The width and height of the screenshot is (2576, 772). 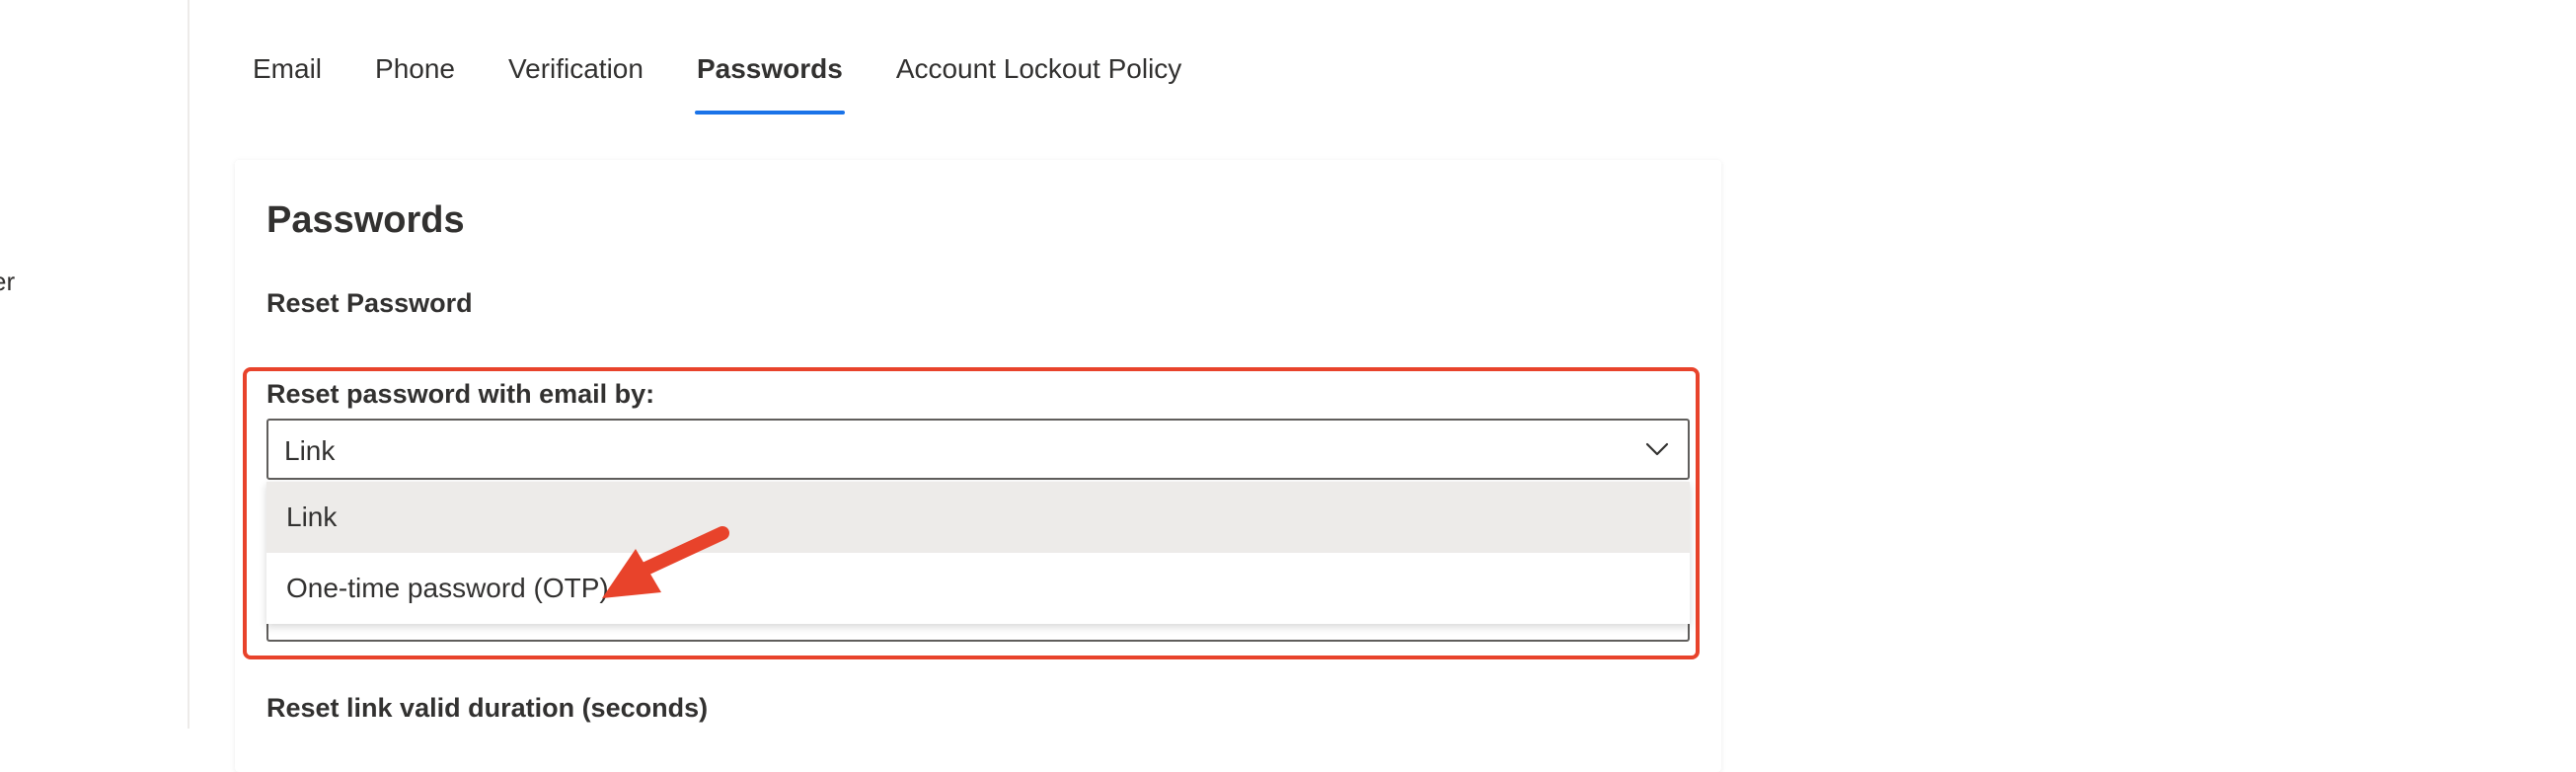 I want to click on reset-method-dropdown-list: Link One-time password (OTP), so click(x=978, y=553).